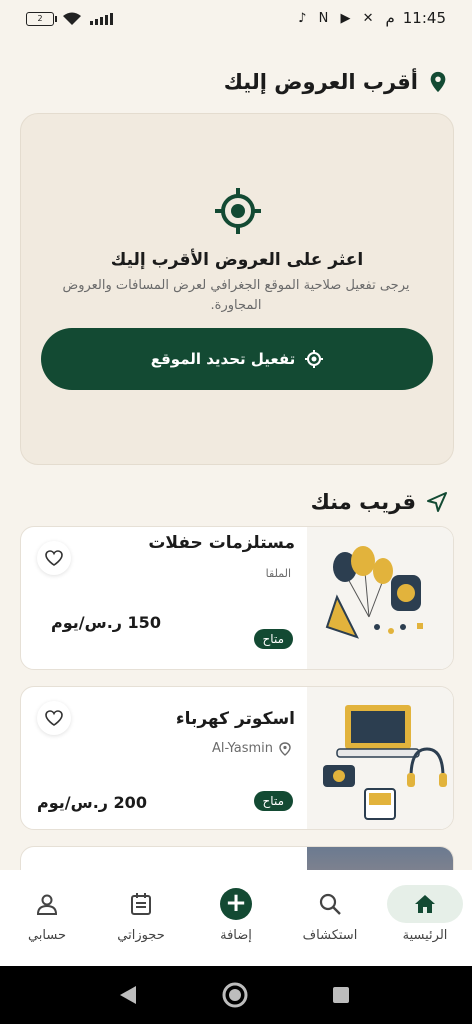  I want to click on nav-account-label: حسابي, so click(47, 935).